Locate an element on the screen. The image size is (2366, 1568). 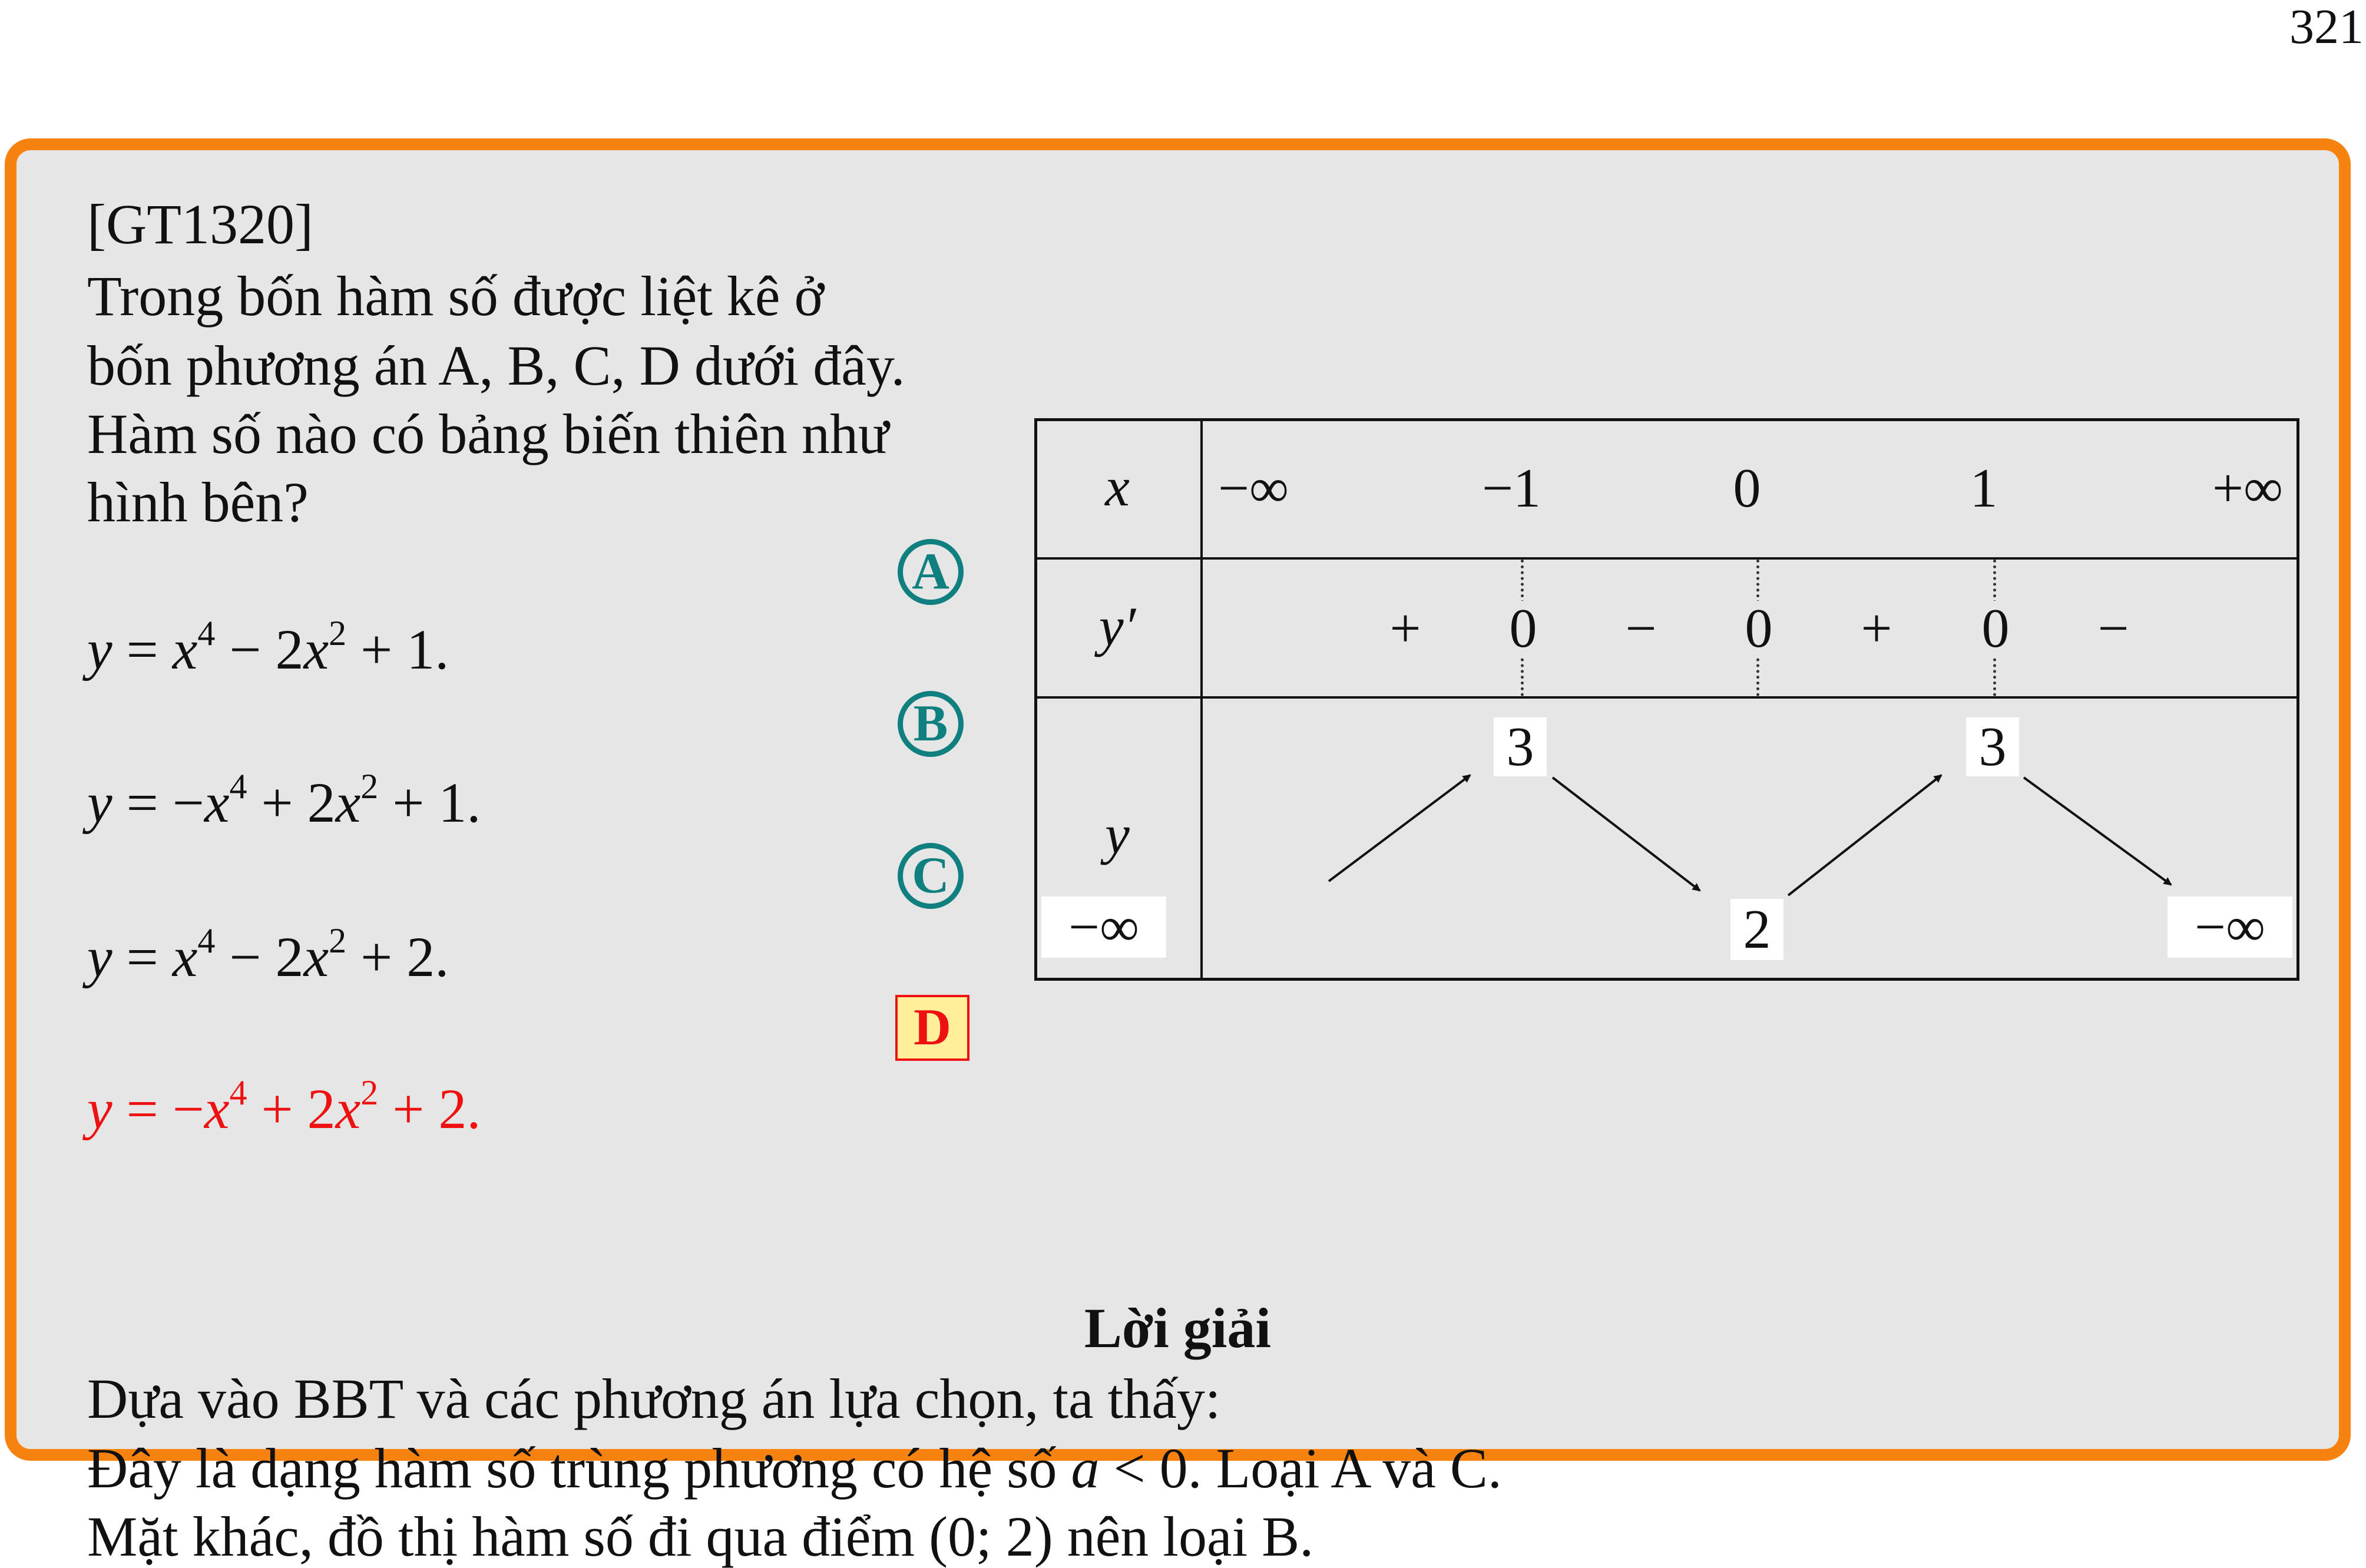
choice-formula-correct: y = −x4 + 2x2 + 2. is located at coordinates (284, 1106).